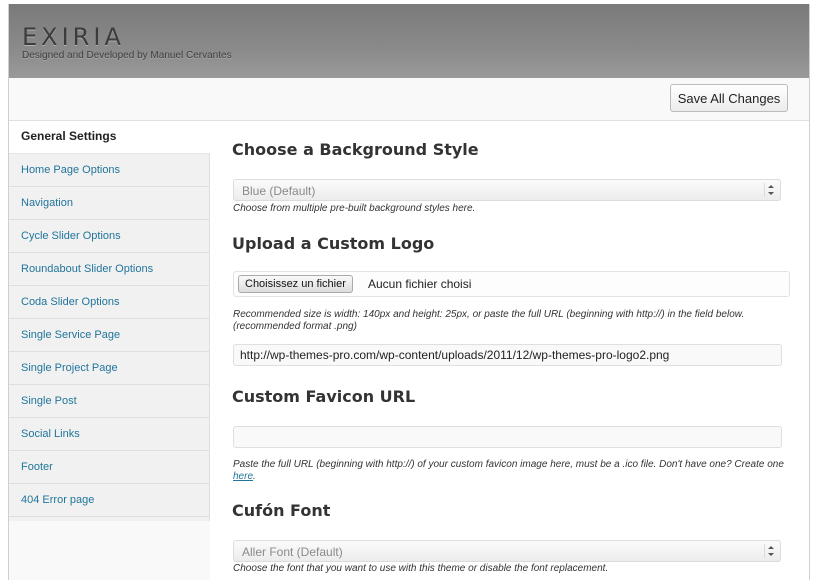 This screenshot has height=580, width=819. What do you see at coordinates (409, 99) in the screenshot?
I see `toolbar: Save All Changes` at bounding box center [409, 99].